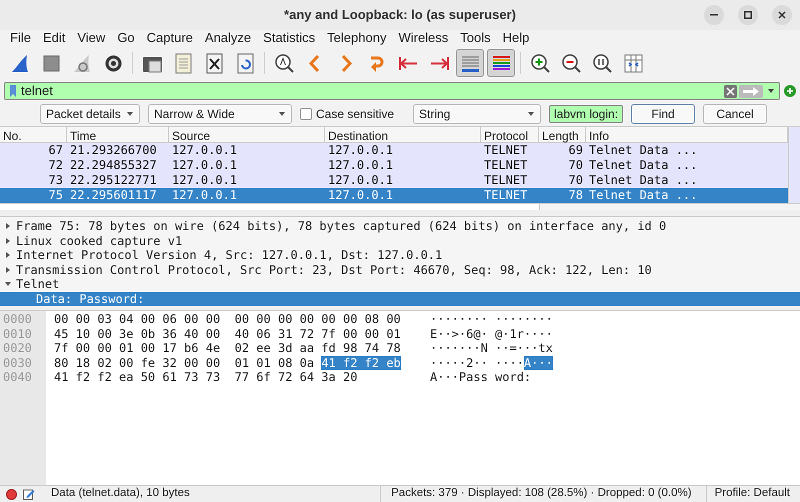  What do you see at coordinates (247, 134) in the screenshot?
I see `column-header: Source` at bounding box center [247, 134].